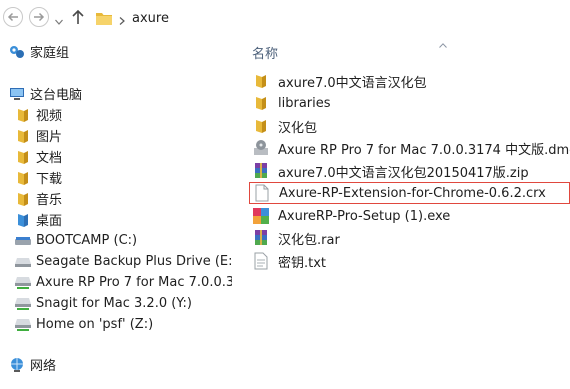 This screenshot has height=389, width=570. I want to click on address-bar: axure, so click(331, 18).